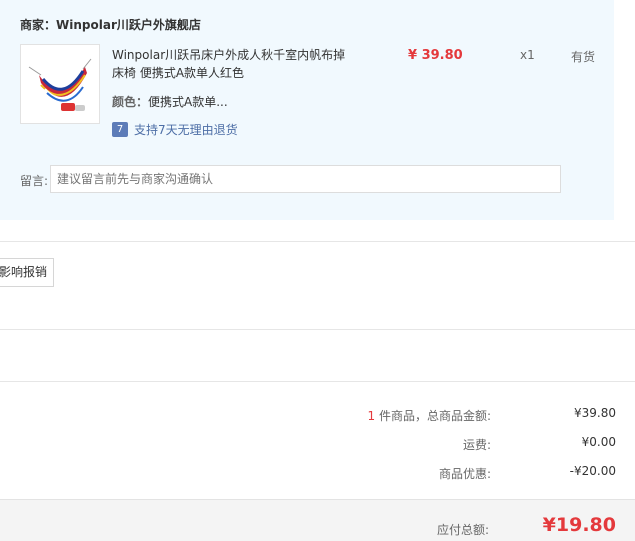 This screenshot has height=541, width=635. I want to click on return-policy: 7 支持7天无理由退货, so click(175, 129).